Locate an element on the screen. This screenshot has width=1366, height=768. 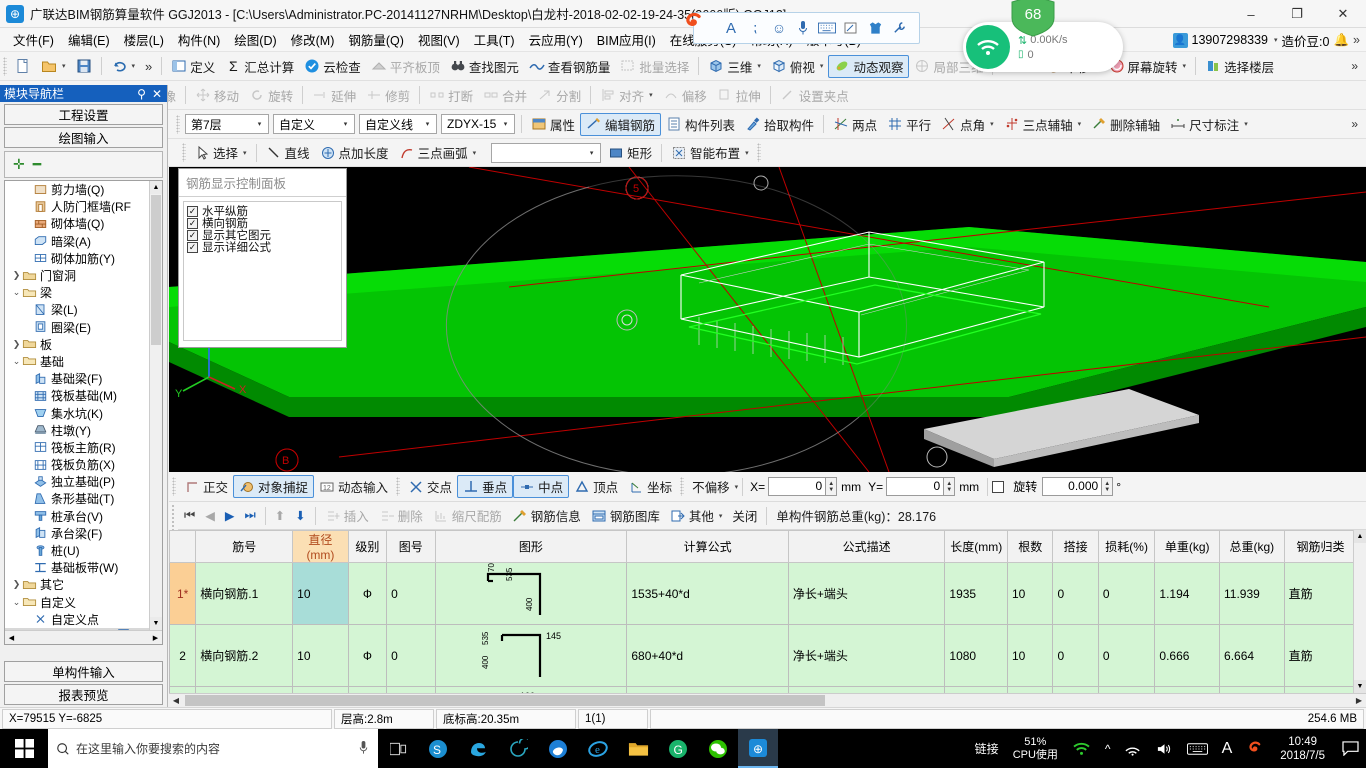
tree-node-folder: ❯ 门窗洞 is located at coordinates (77, 275).